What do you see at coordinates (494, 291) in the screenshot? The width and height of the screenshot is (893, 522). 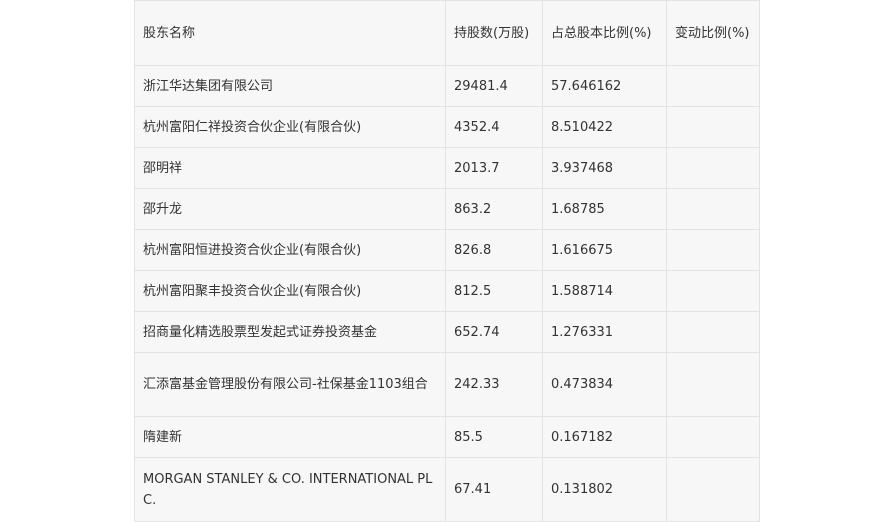 I see `cell-shares: 812.5` at bounding box center [494, 291].